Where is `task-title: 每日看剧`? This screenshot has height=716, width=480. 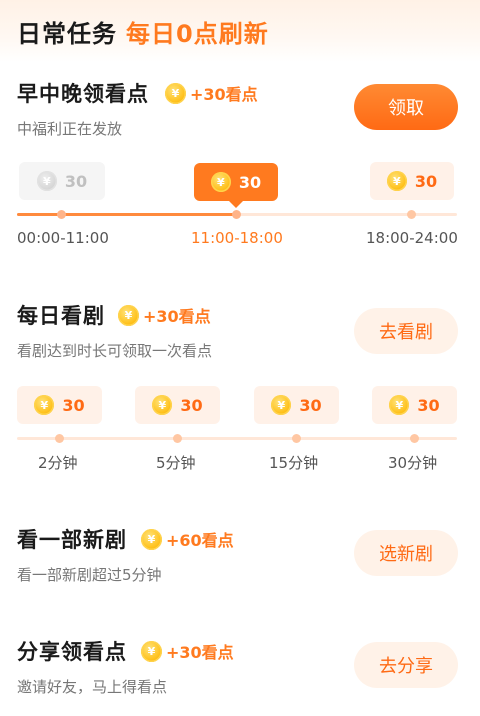 task-title: 每日看剧 is located at coordinates (61, 316).